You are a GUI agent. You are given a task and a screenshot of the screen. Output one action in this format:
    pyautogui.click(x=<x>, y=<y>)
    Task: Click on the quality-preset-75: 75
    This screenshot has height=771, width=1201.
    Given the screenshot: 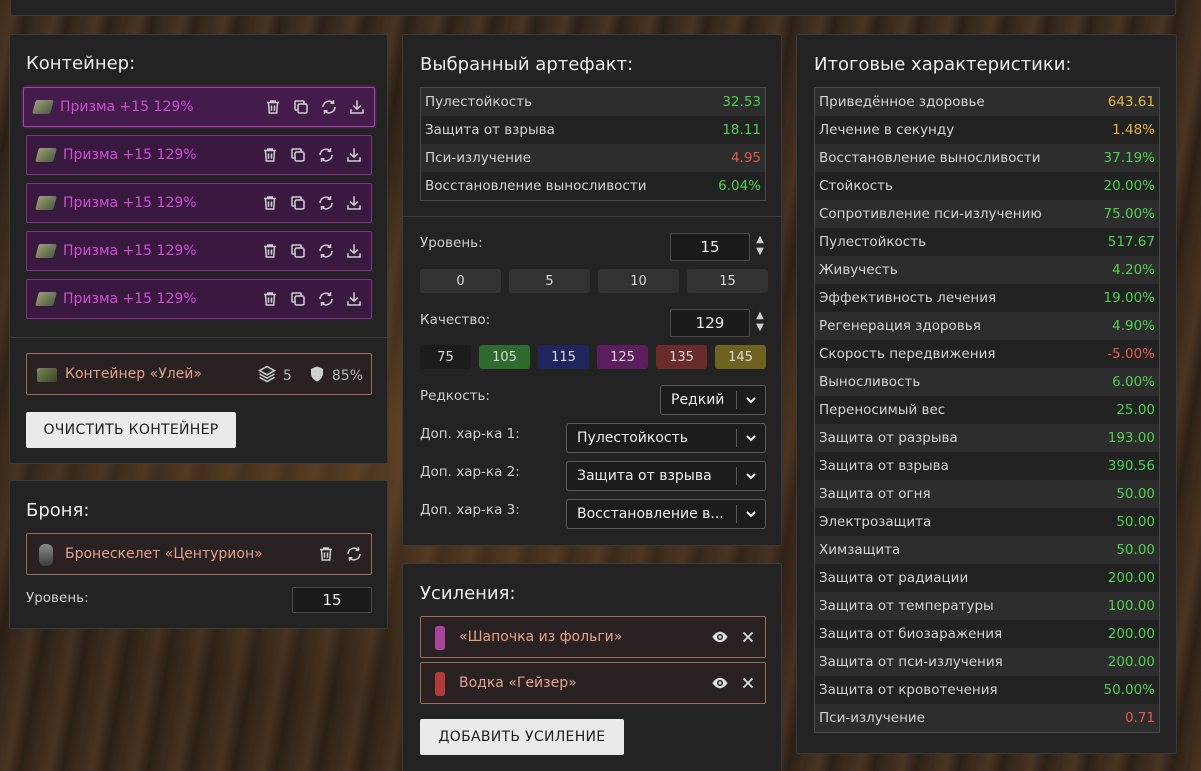 What is the action you would take?
    pyautogui.click(x=445, y=357)
    